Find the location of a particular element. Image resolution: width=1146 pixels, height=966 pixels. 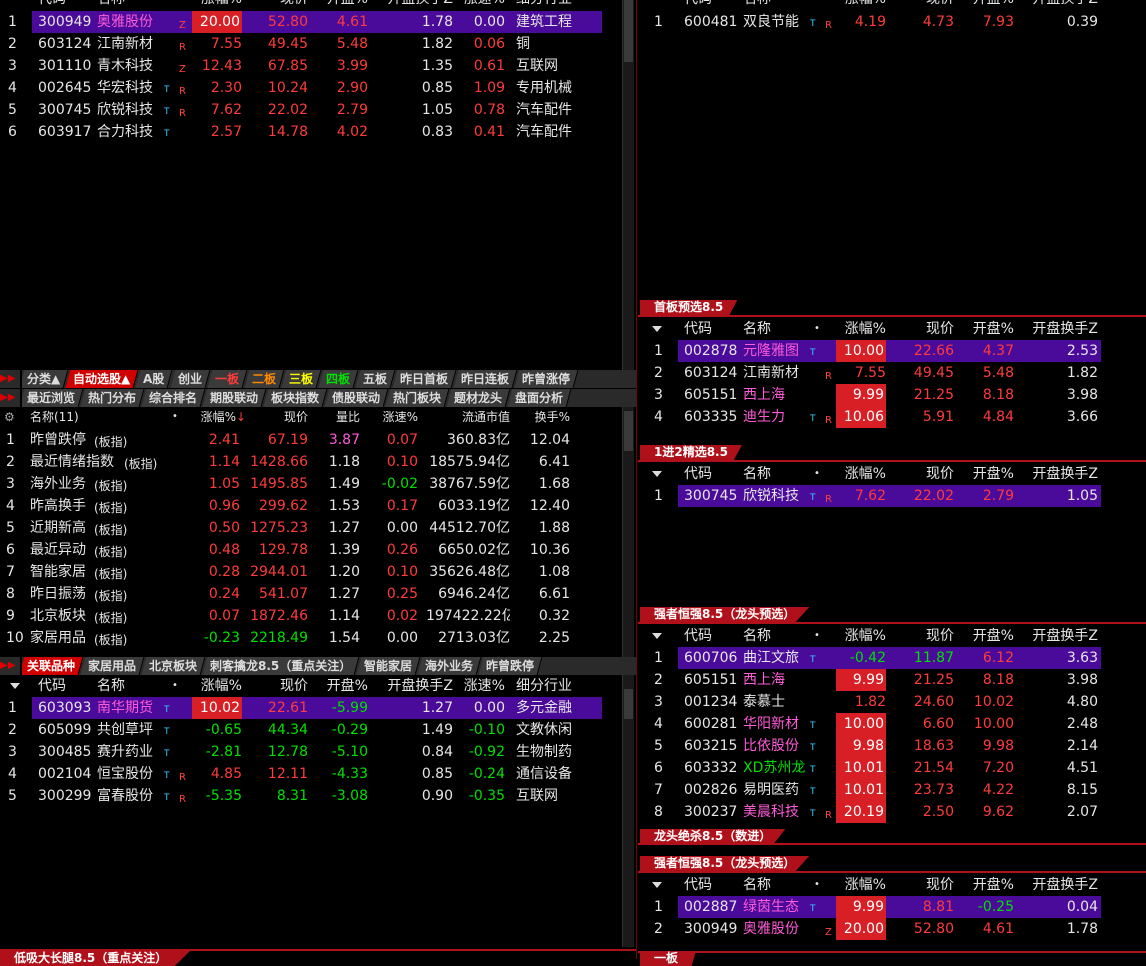

table-row: 5 603215 比依股份 T 9.98 18.63 9.98 2.14 is located at coordinates (892, 746).